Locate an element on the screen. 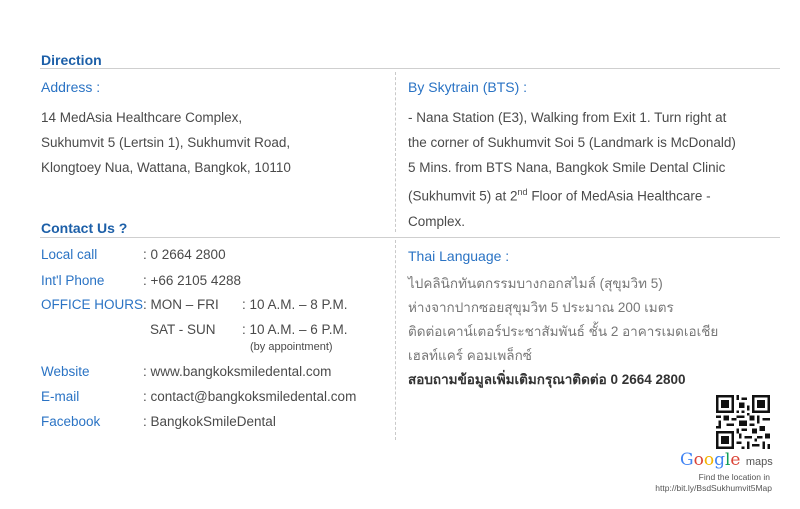  website-link: : www.bangkoksmiledental.com is located at coordinates (237, 371).